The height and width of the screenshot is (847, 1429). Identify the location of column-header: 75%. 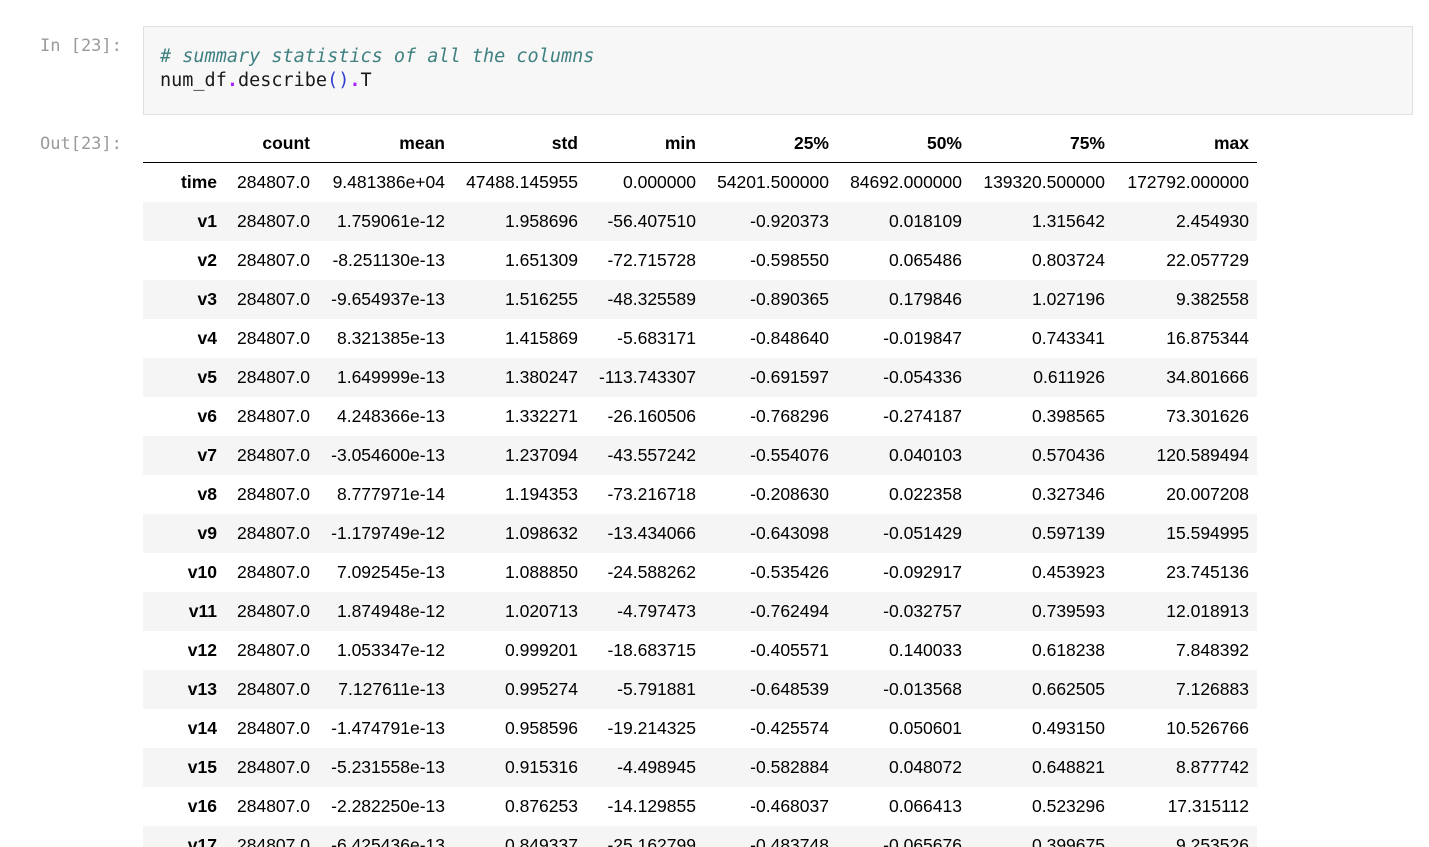
(1041, 143).